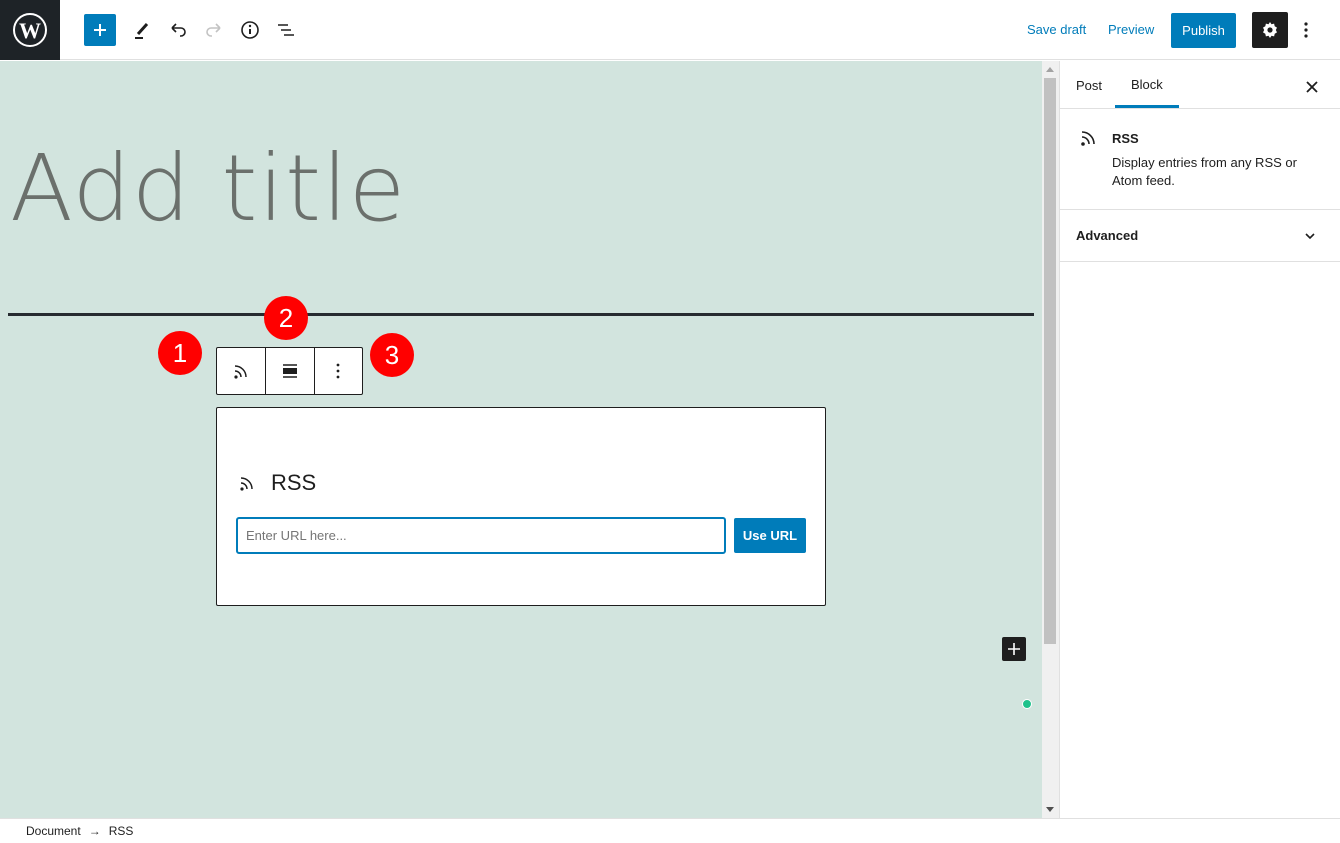  I want to click on wordpress-logo: W, so click(30, 30).